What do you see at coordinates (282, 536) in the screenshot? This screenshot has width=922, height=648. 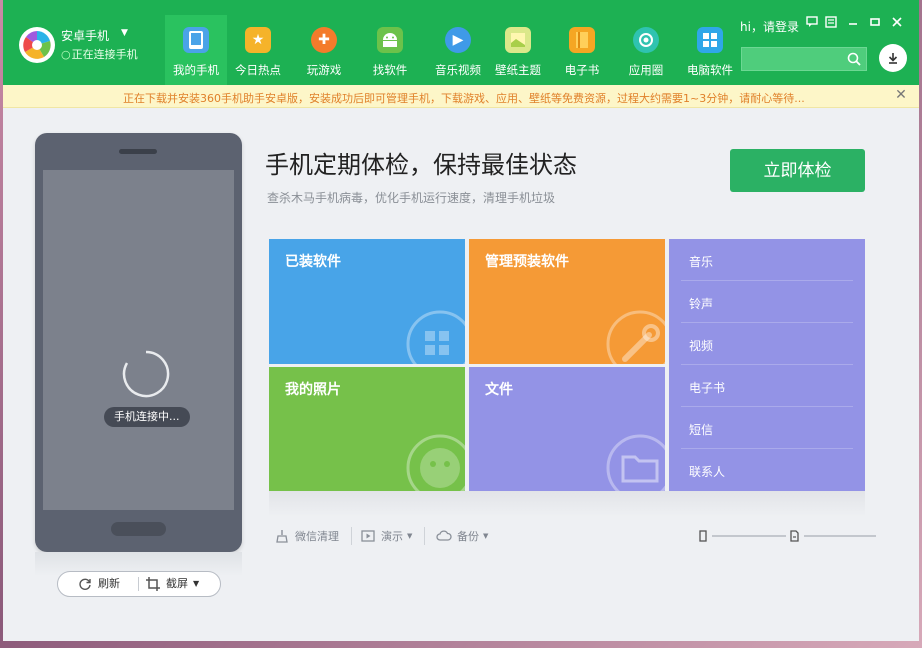 I see `broom-icon` at bounding box center [282, 536].